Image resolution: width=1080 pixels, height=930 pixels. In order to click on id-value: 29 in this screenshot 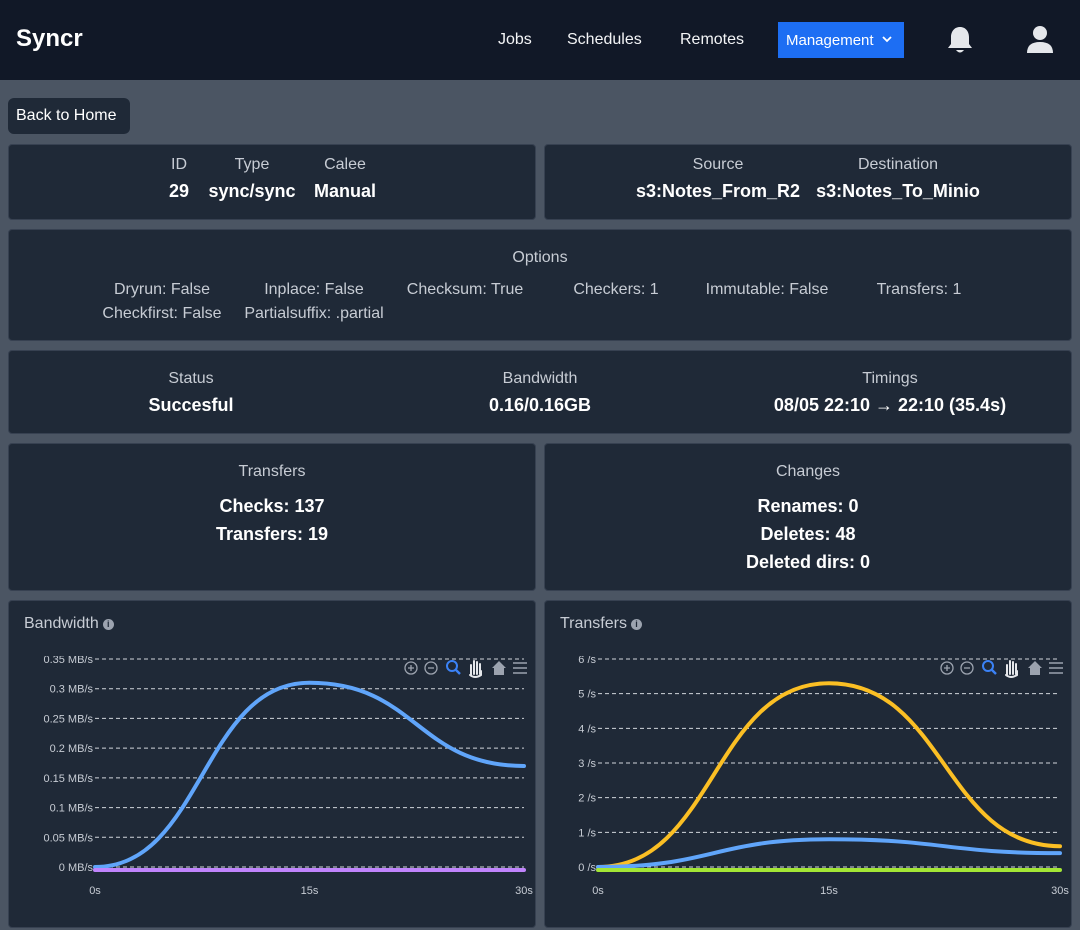, I will do `click(179, 191)`.